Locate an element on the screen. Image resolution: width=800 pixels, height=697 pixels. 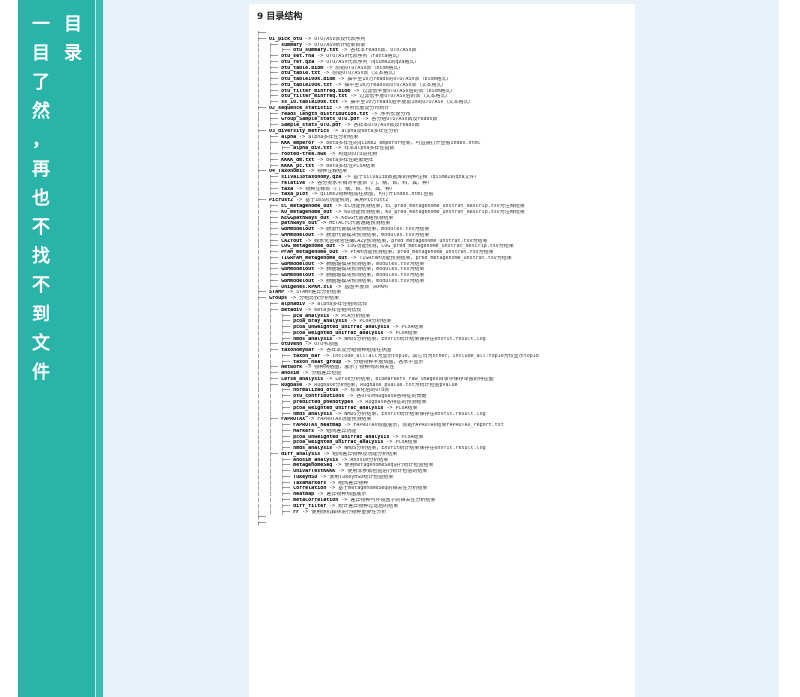
tree-item-description: 物种注释表（门、纲、目、科、属、种） is located at coordinates (350, 189).